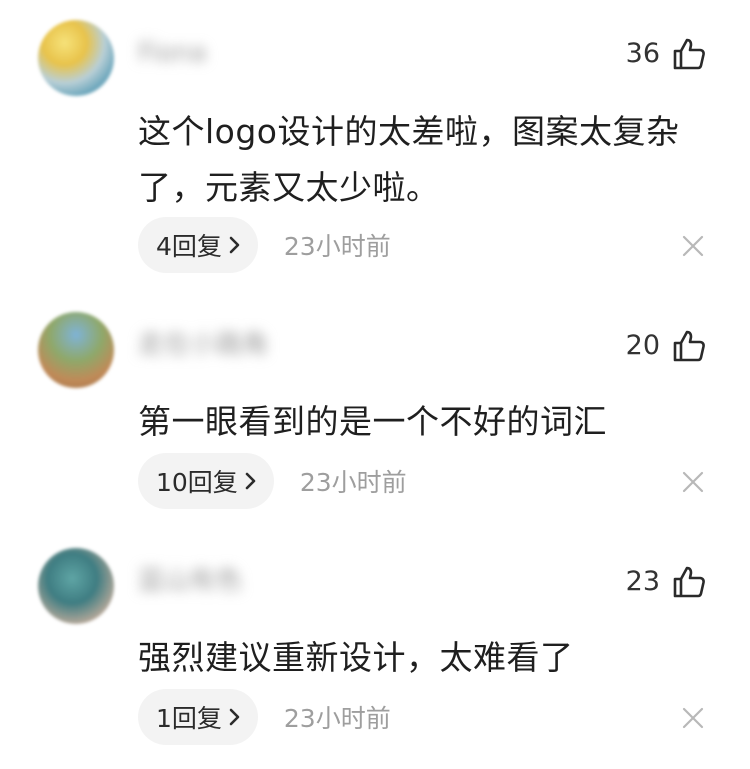 Image resolution: width=750 pixels, height=769 pixels. Describe the element at coordinates (372, 421) in the screenshot. I see `comment-text: 第一眼看到的是一个不好的词汇` at that location.